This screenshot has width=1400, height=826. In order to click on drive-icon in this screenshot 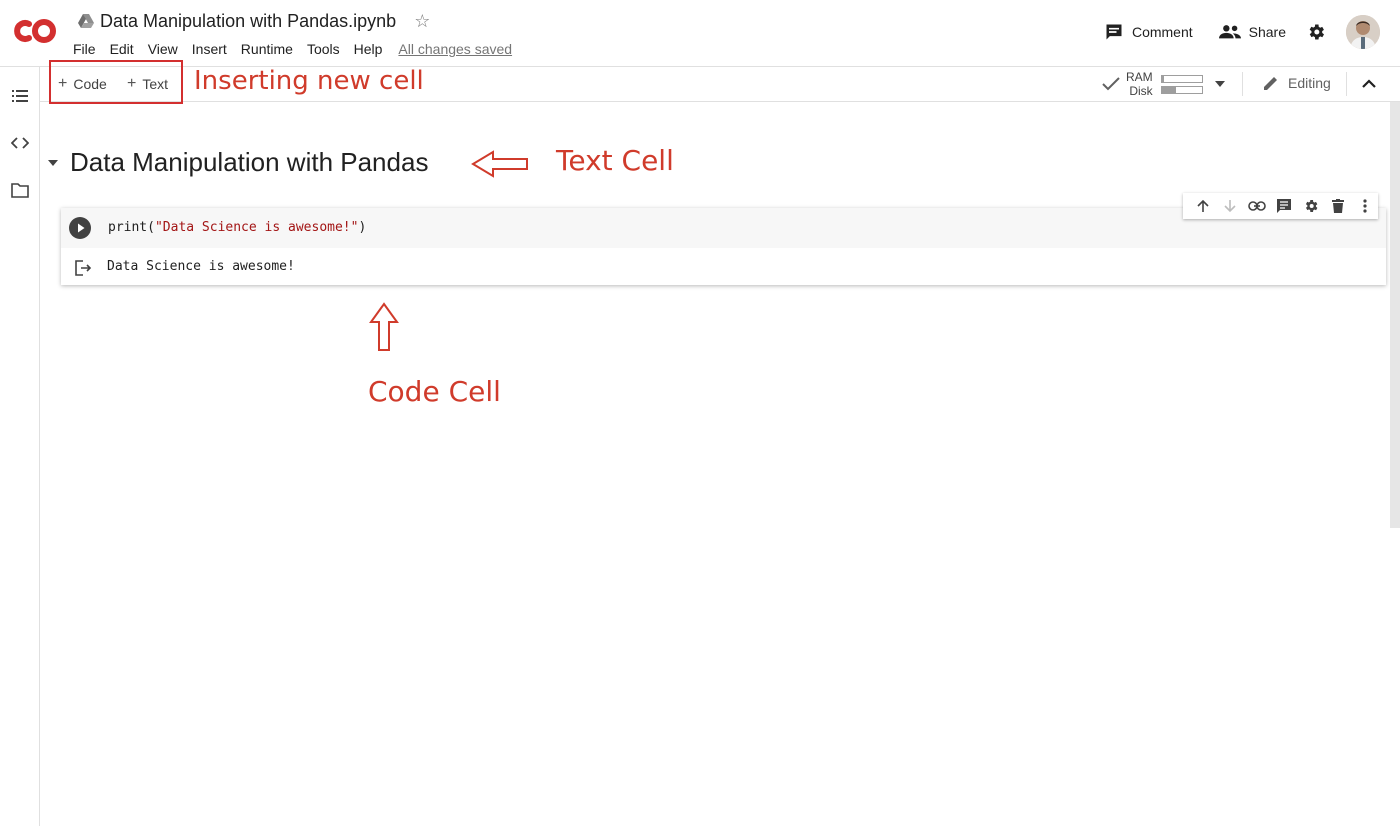, I will do `click(86, 21)`.